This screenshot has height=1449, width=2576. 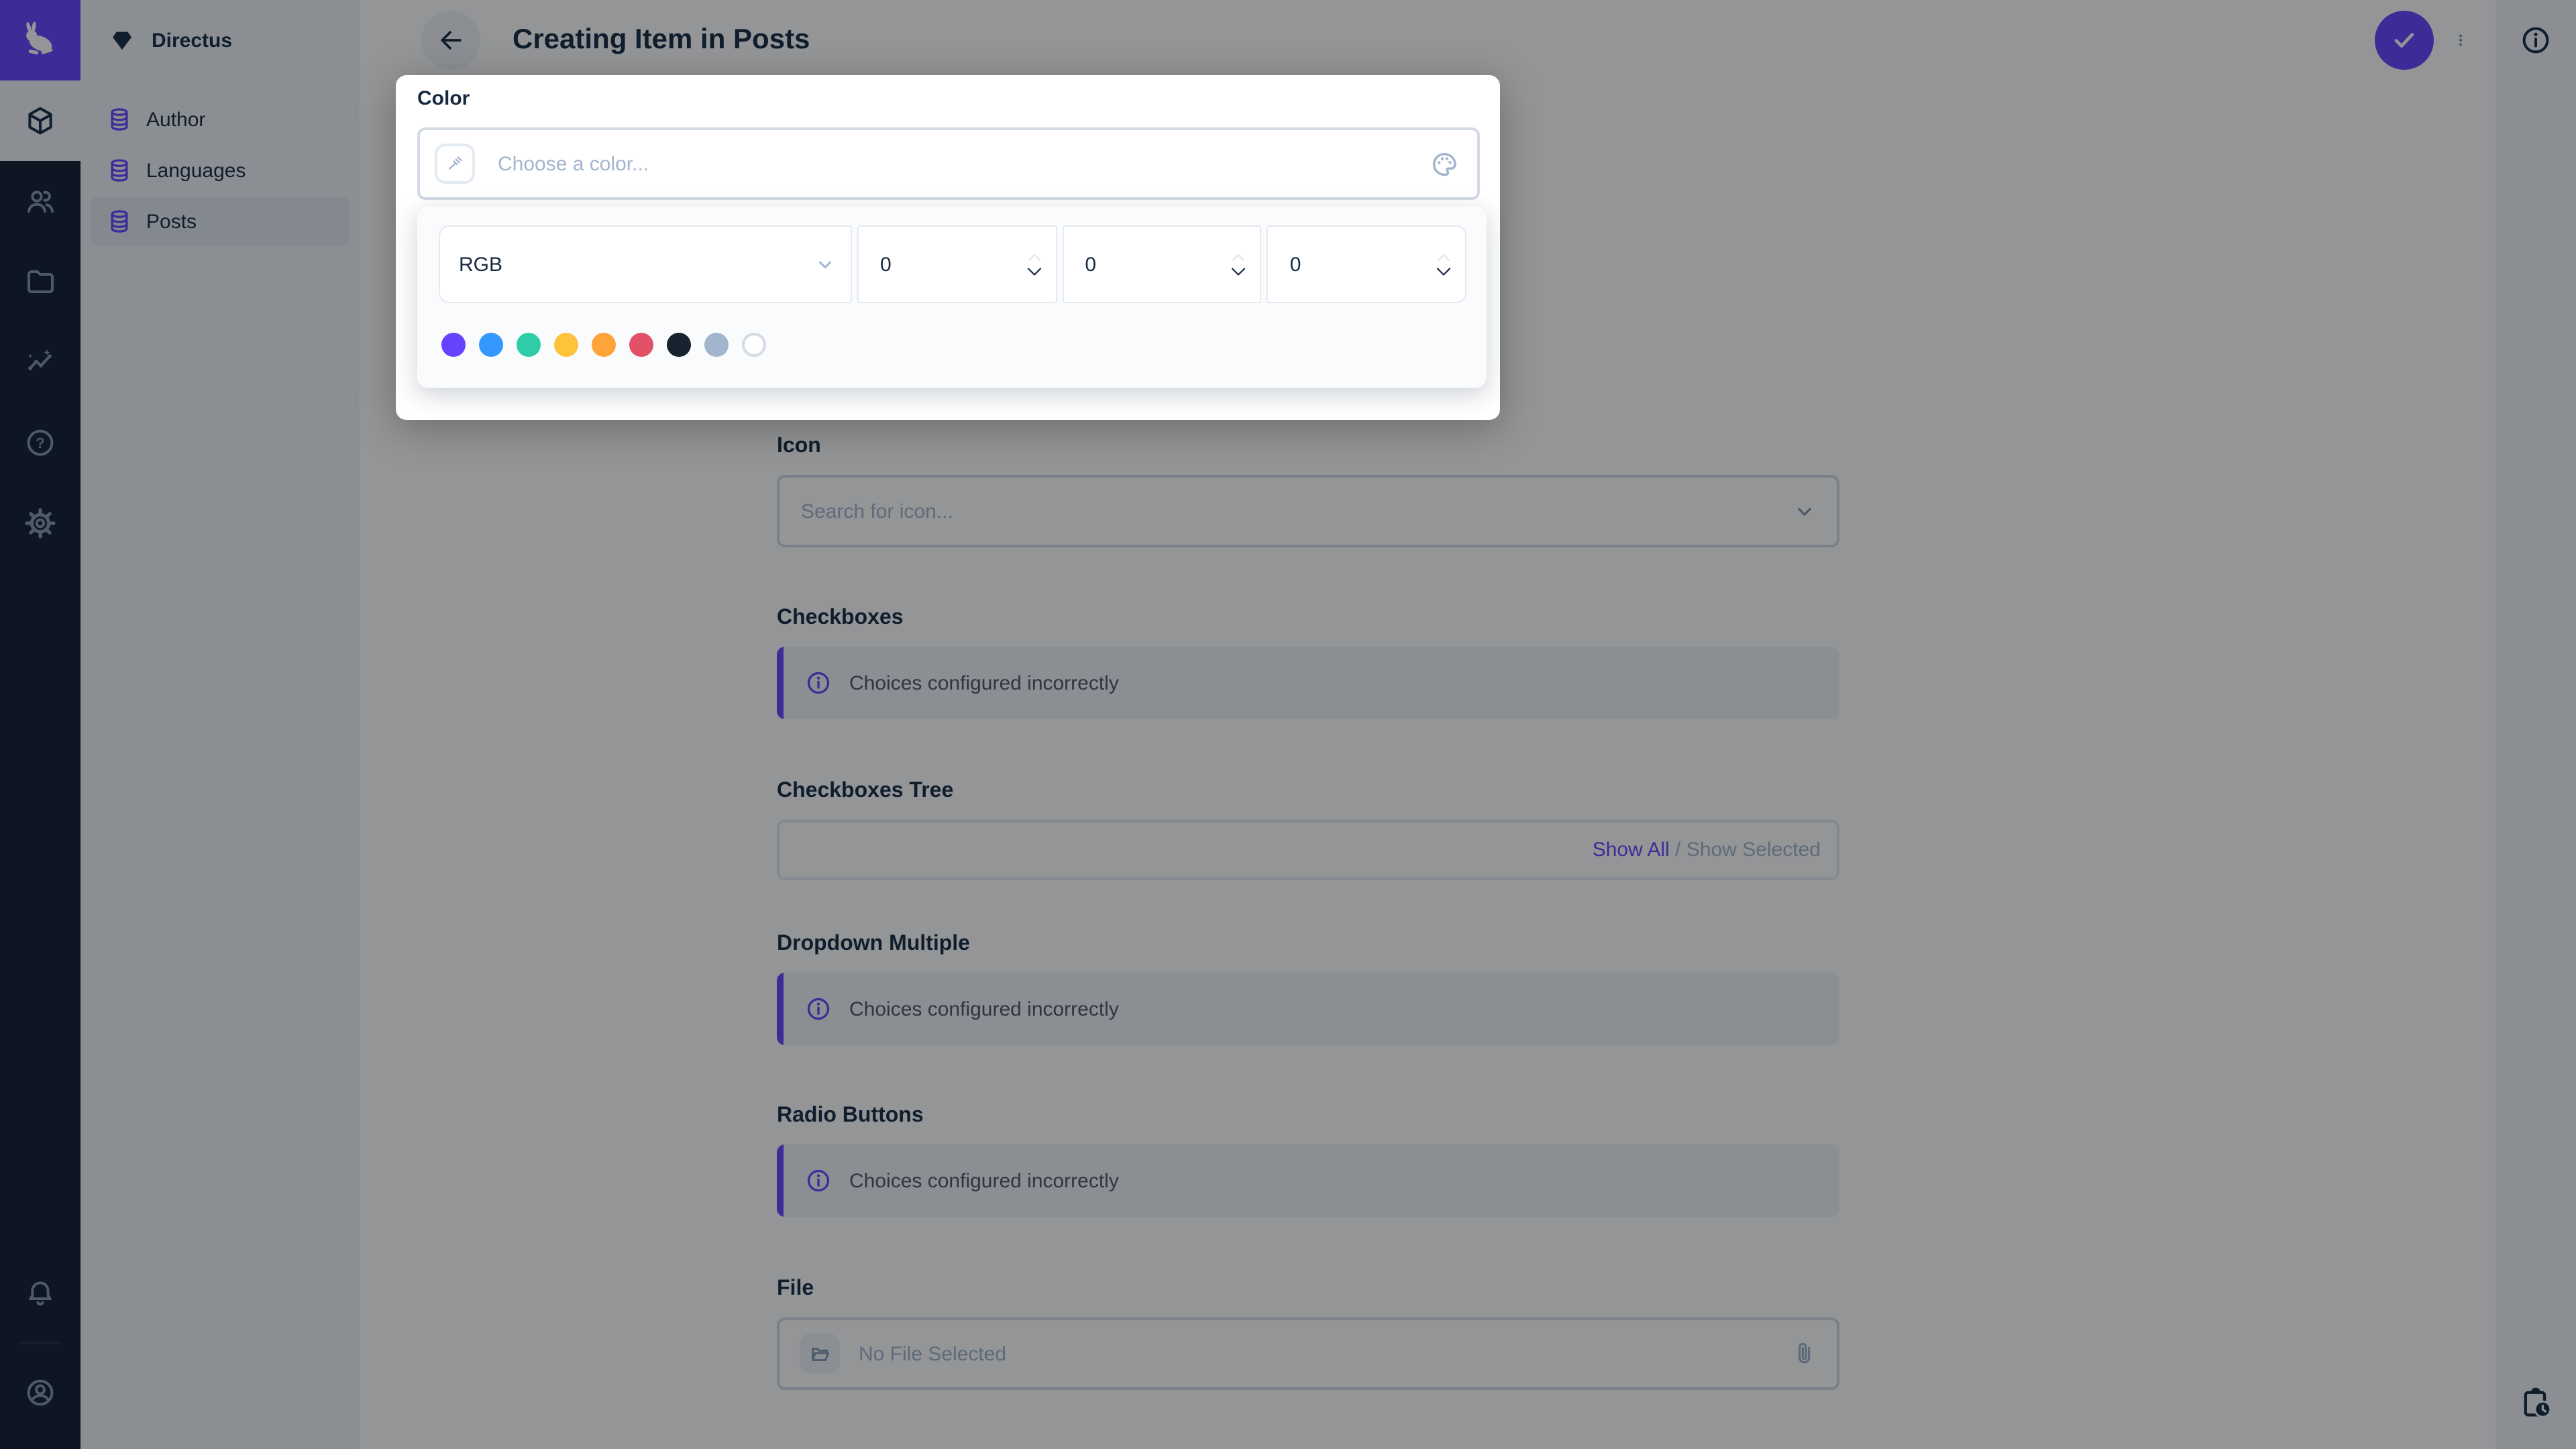 I want to click on preset-swatches, so click(x=603, y=345).